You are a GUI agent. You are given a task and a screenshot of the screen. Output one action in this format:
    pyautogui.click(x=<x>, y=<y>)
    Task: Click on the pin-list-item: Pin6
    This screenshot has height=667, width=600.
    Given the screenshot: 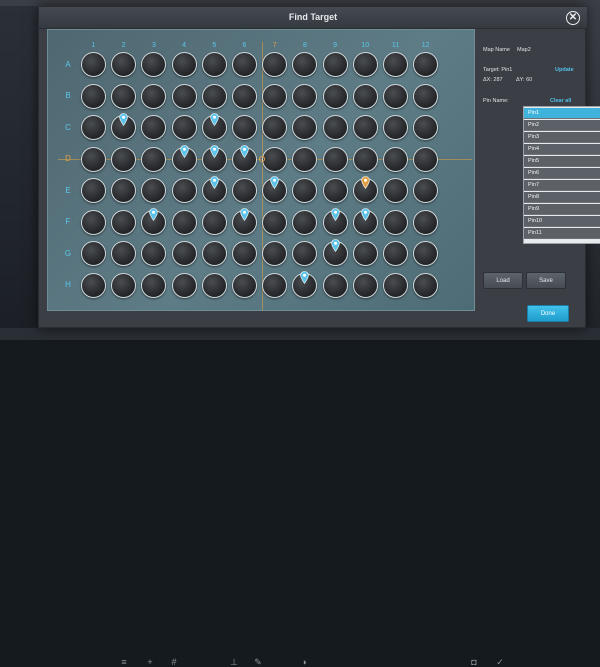 What is the action you would take?
    pyautogui.click(x=562, y=173)
    